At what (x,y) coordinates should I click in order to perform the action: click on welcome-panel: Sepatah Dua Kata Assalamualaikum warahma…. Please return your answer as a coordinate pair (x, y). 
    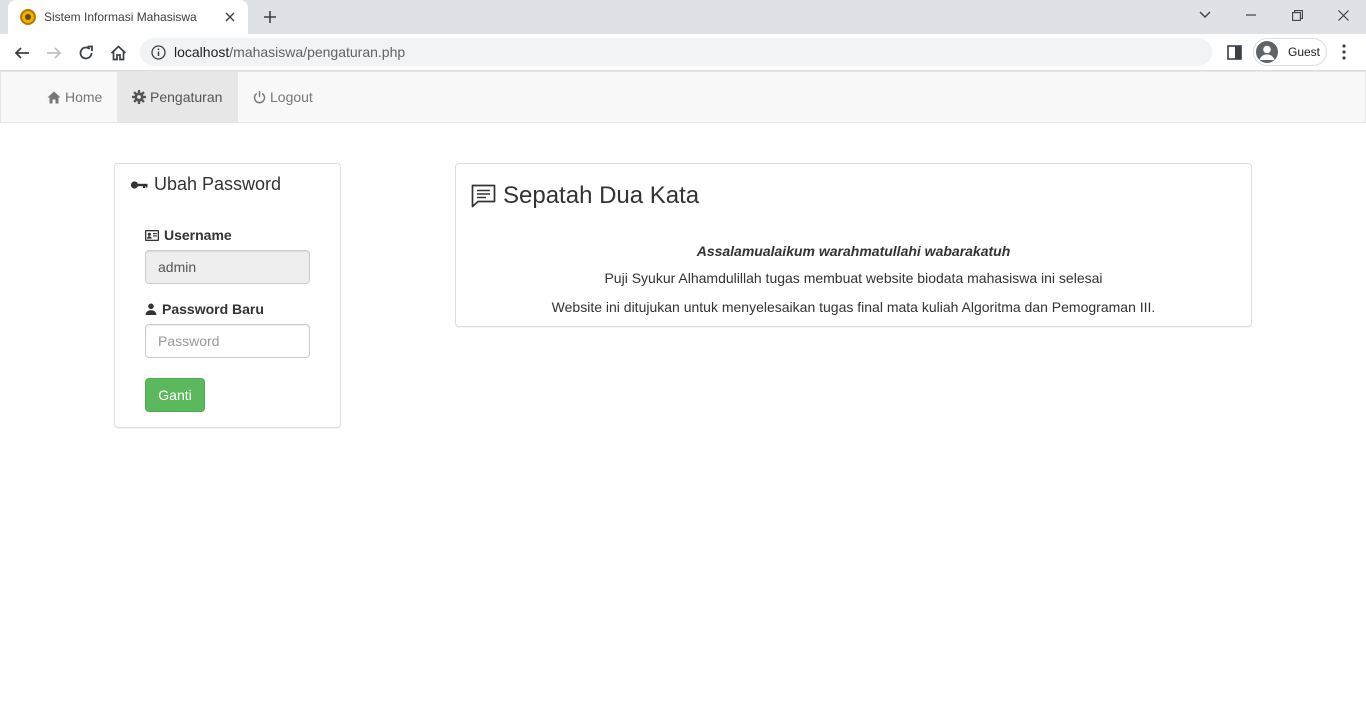
    Looking at the image, I should click on (853, 245).